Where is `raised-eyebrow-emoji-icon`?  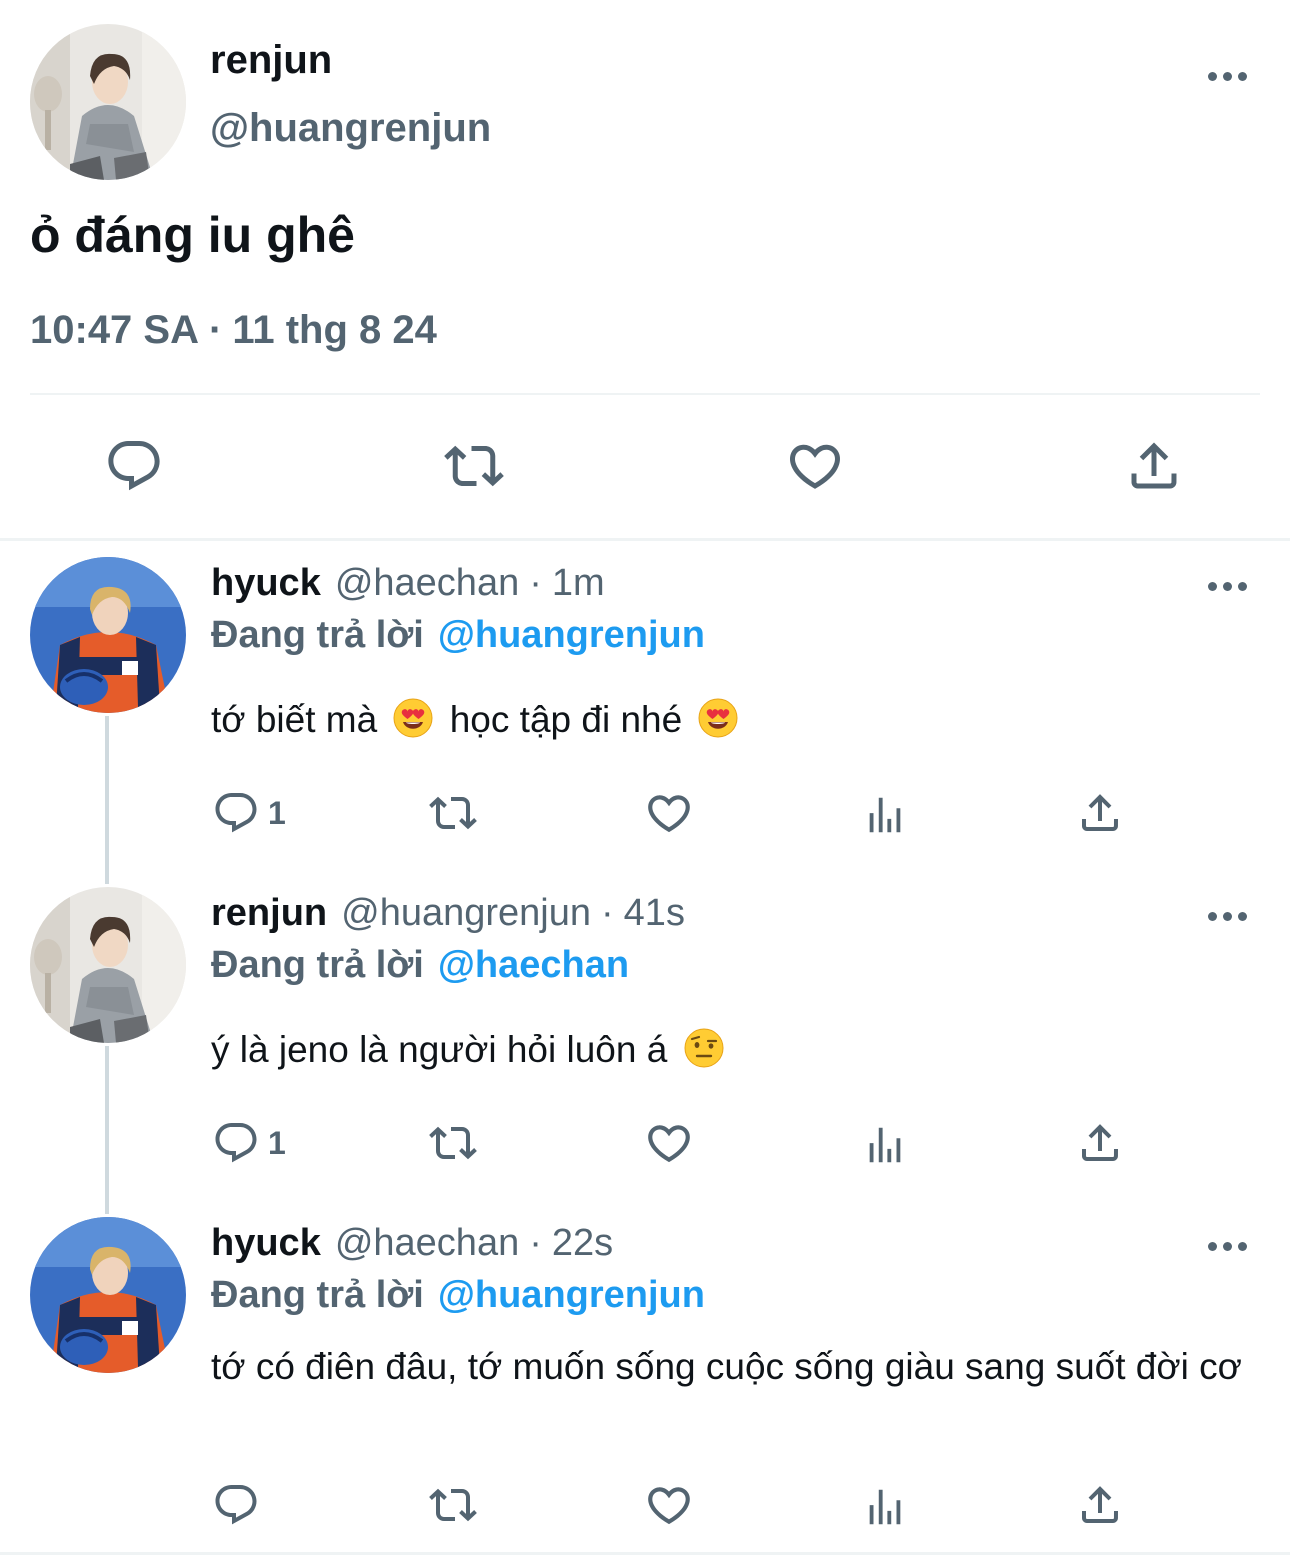 raised-eyebrow-emoji-icon is located at coordinates (704, 1048).